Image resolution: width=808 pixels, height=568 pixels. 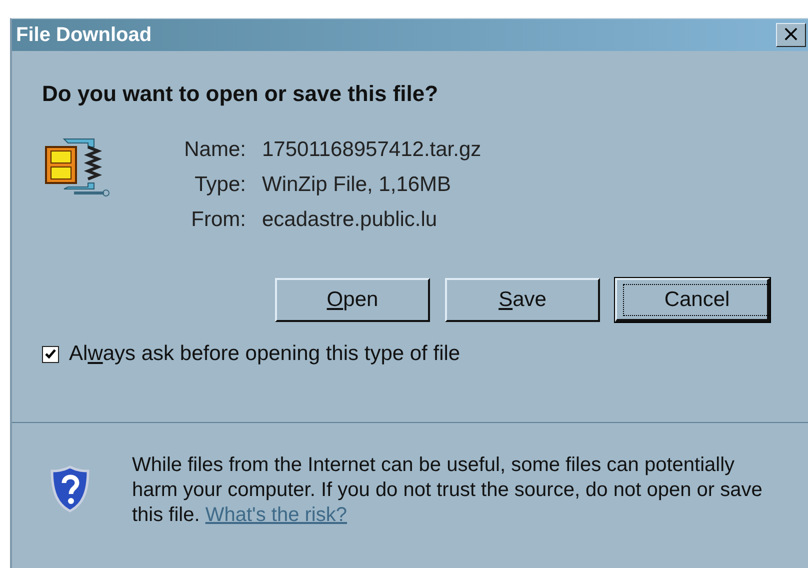 I want to click on dialog-button: Save, so click(x=522, y=300).